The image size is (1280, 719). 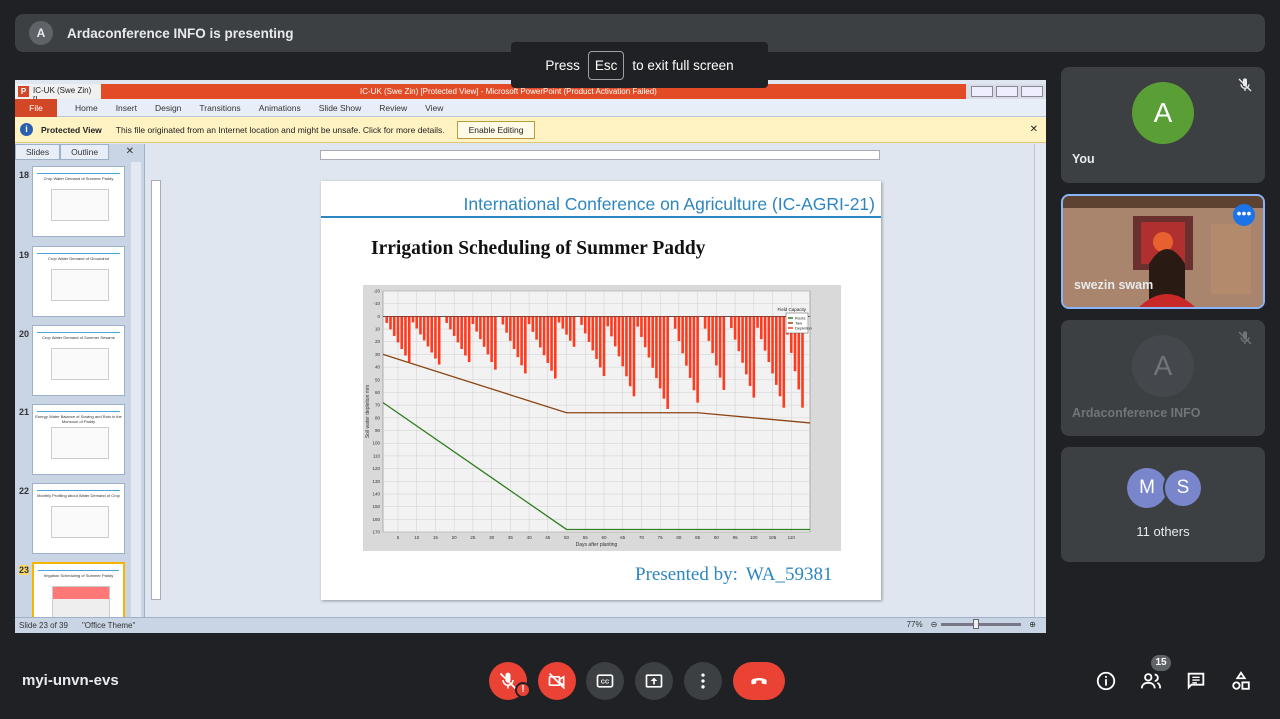 What do you see at coordinates (548, 537) in the screenshot?
I see `x-tick-label: 45` at bounding box center [548, 537].